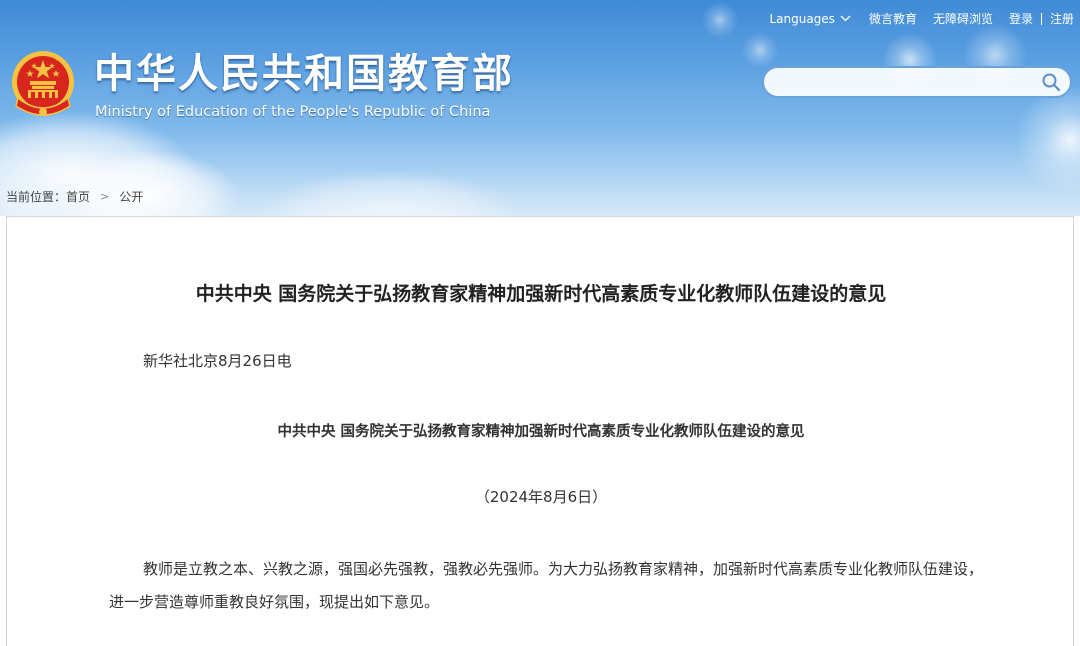 Image resolution: width=1080 pixels, height=646 pixels. I want to click on search-button, so click(1051, 82).